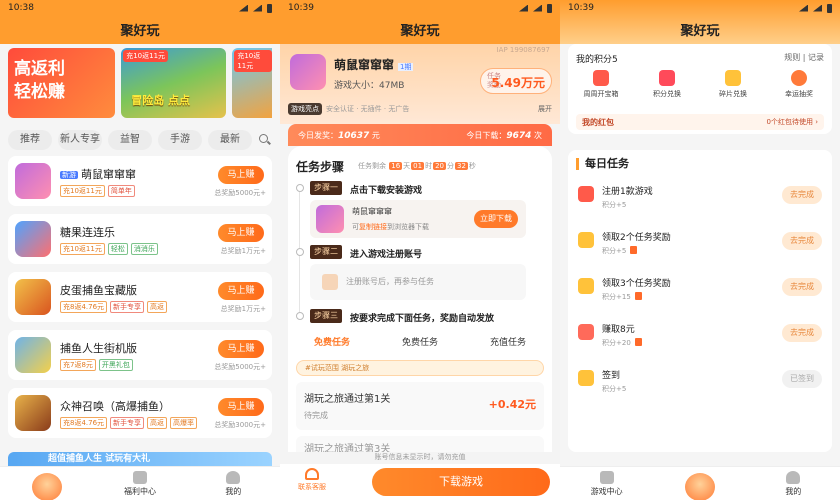  I want to click on points-actions: 周周开宝箱 积分兑换 碎片兑换 幸运抽奖, so click(700, 84).